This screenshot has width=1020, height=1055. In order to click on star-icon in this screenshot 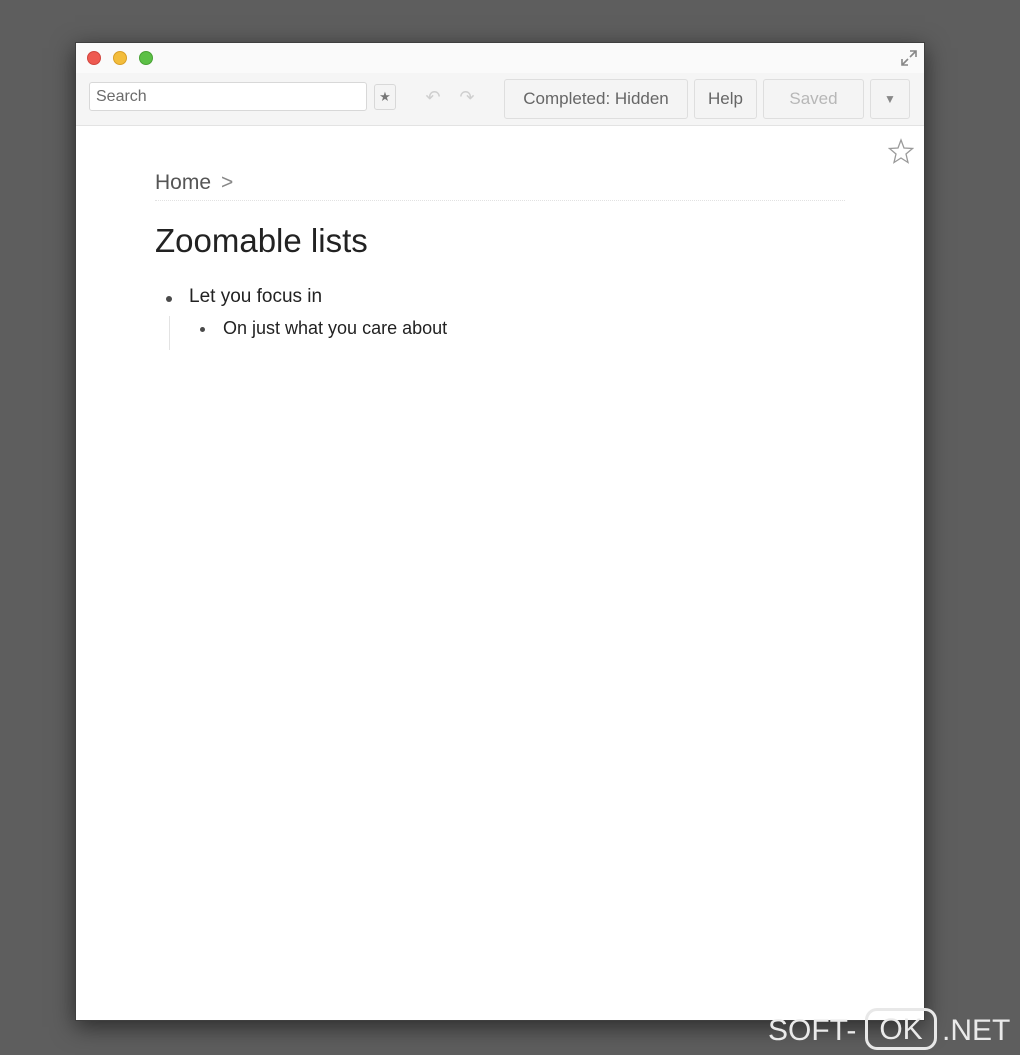, I will do `click(901, 151)`.